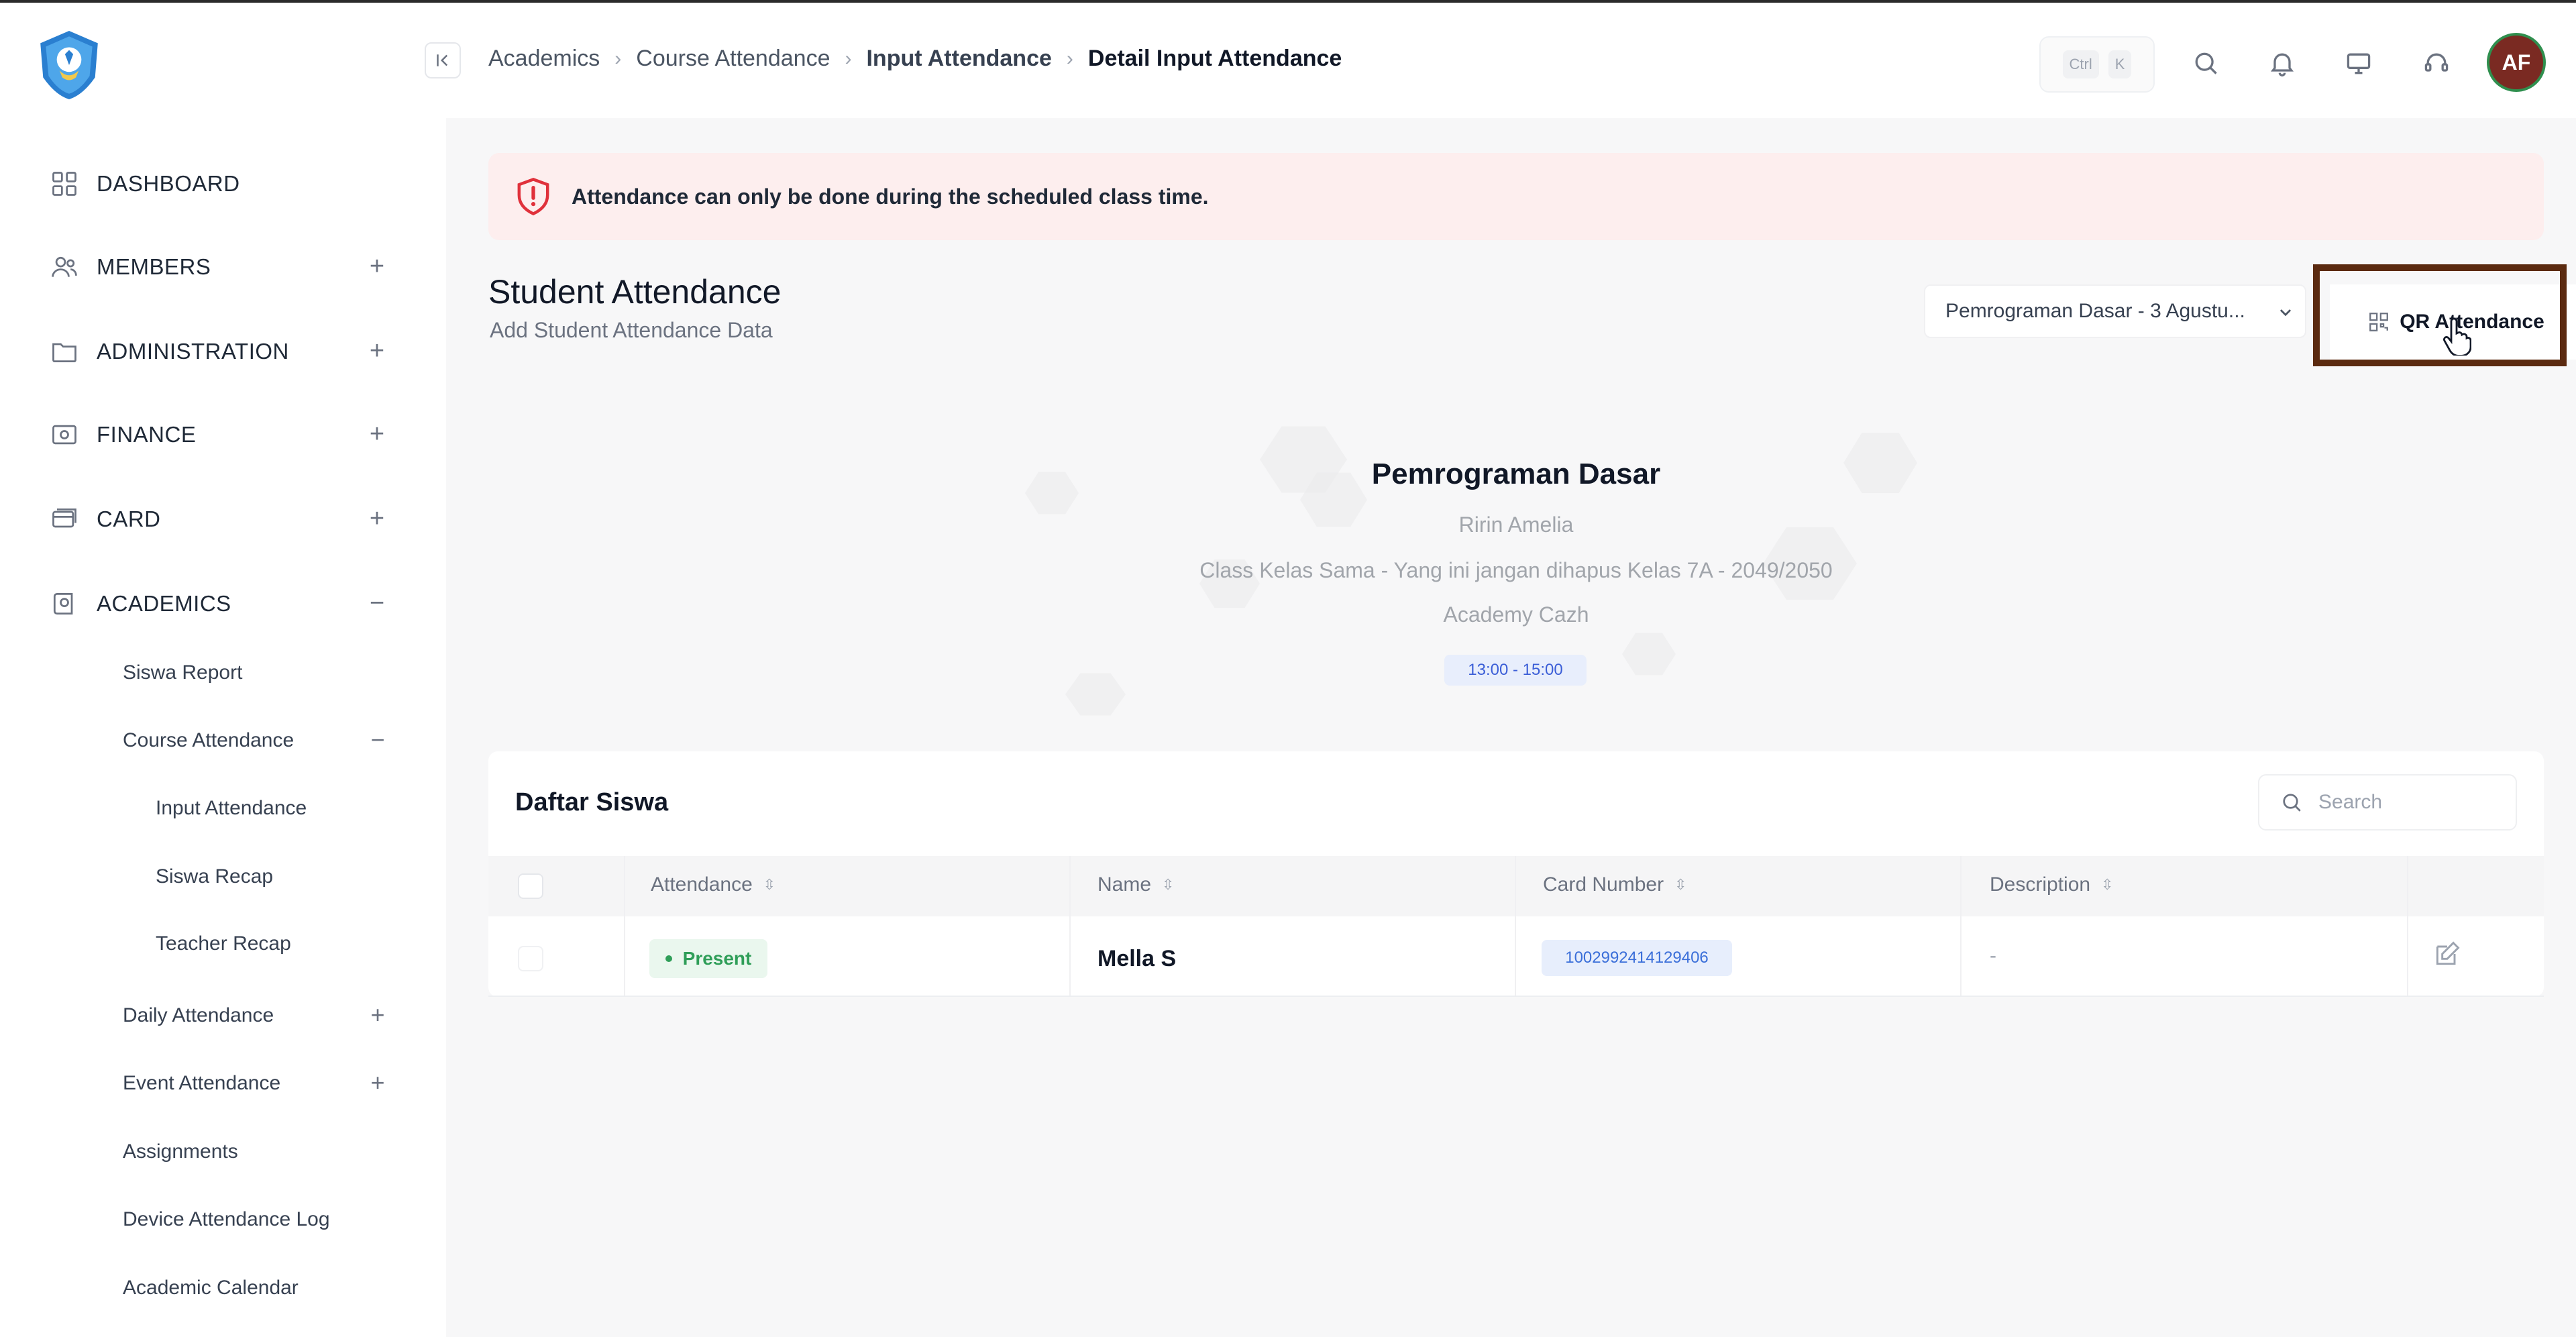 The height and width of the screenshot is (1337, 2576). I want to click on column-label: Card Number, so click(1603, 884).